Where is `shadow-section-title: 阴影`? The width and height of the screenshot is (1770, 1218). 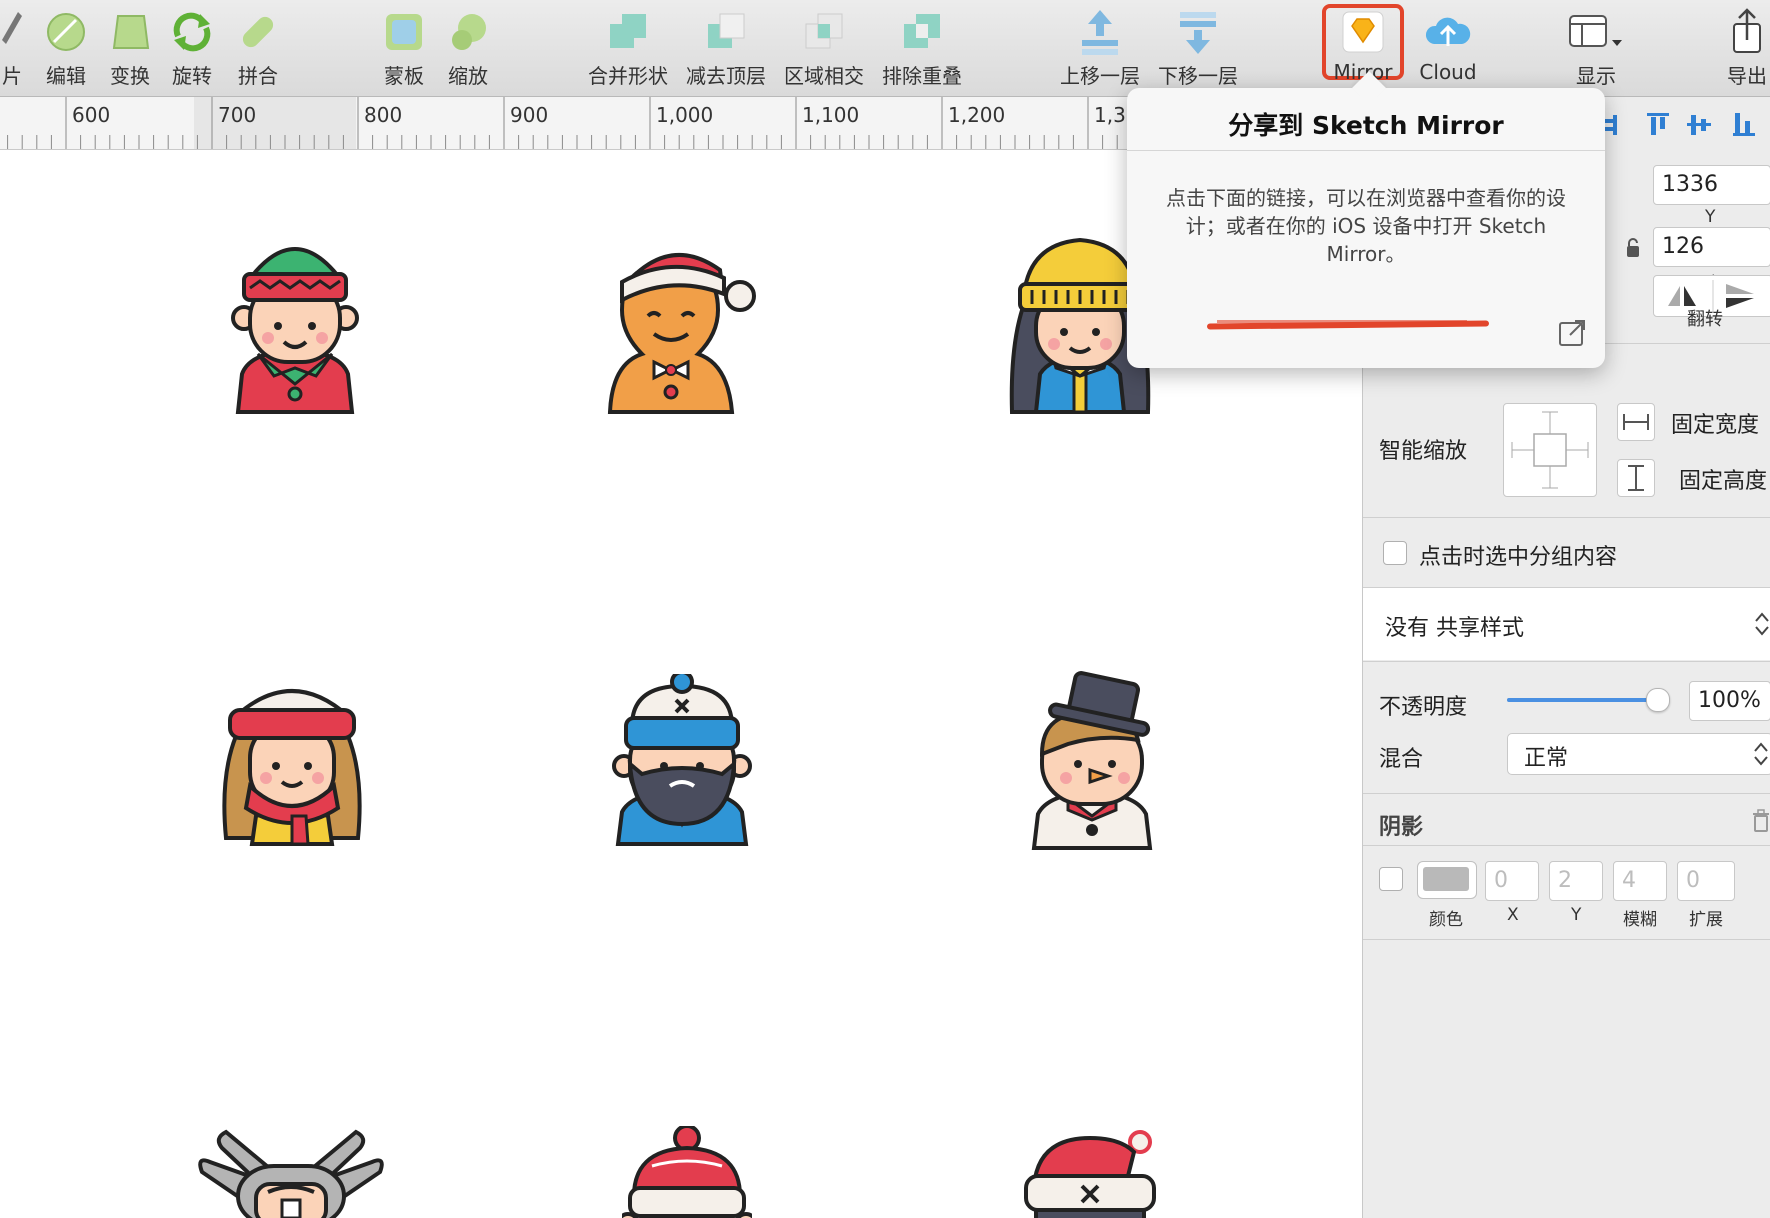
shadow-section-title: 阴影 is located at coordinates (1401, 827).